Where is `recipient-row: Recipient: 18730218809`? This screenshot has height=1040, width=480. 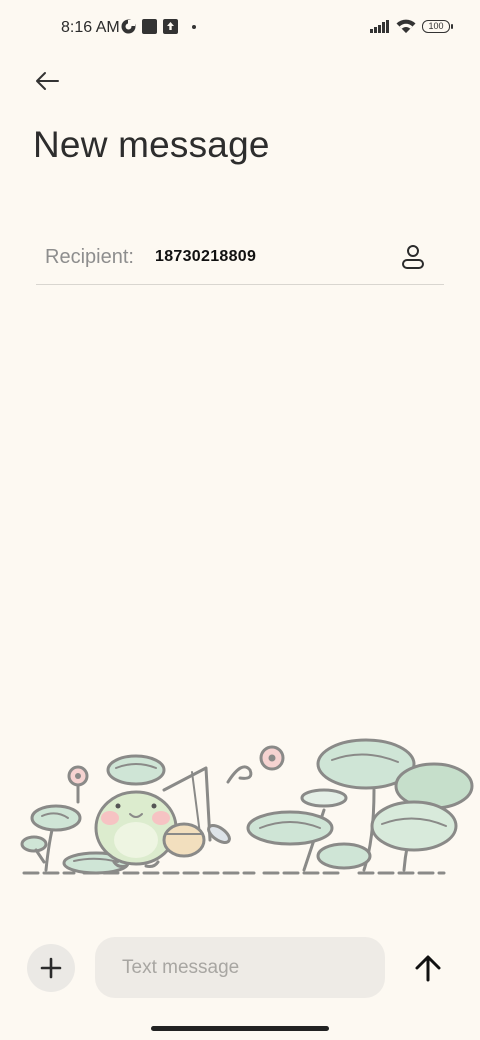 recipient-row: Recipient: 18730218809 is located at coordinates (240, 258).